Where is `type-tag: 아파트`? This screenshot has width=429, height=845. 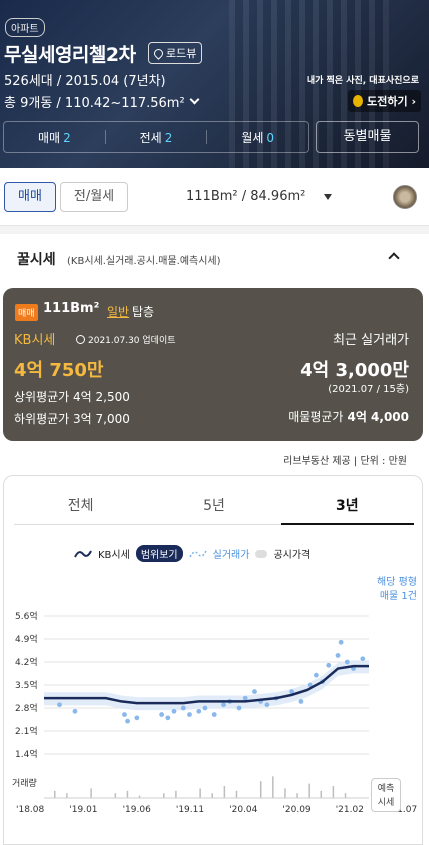
type-tag: 아파트 is located at coordinates (25, 27).